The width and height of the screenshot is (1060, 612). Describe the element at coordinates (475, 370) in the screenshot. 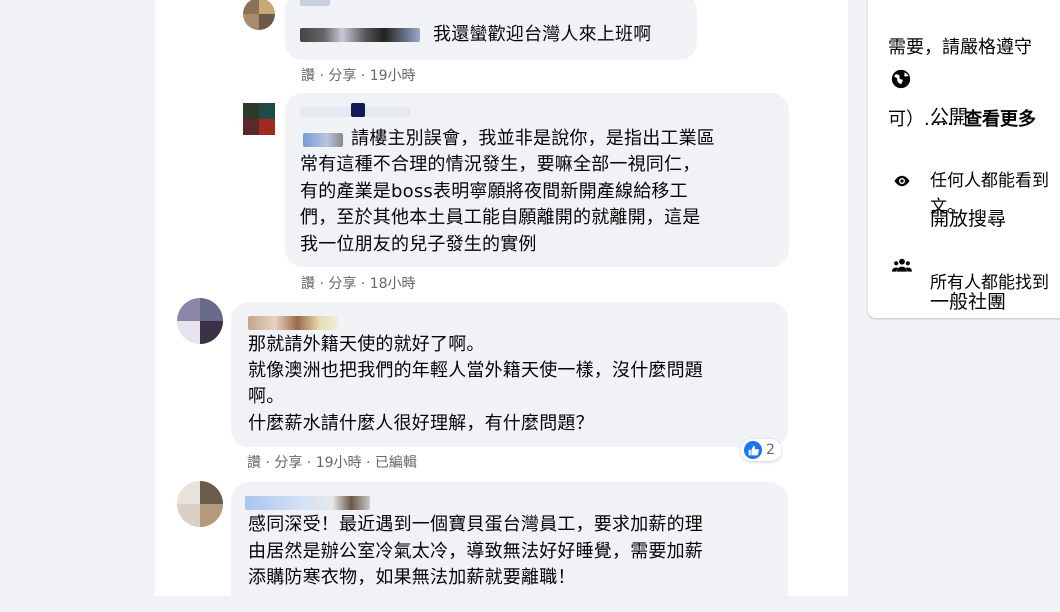

I see `comment-text-line: 就像澳洲也把我們的年輕人當外籍天使一樣，沒什麼問題` at that location.